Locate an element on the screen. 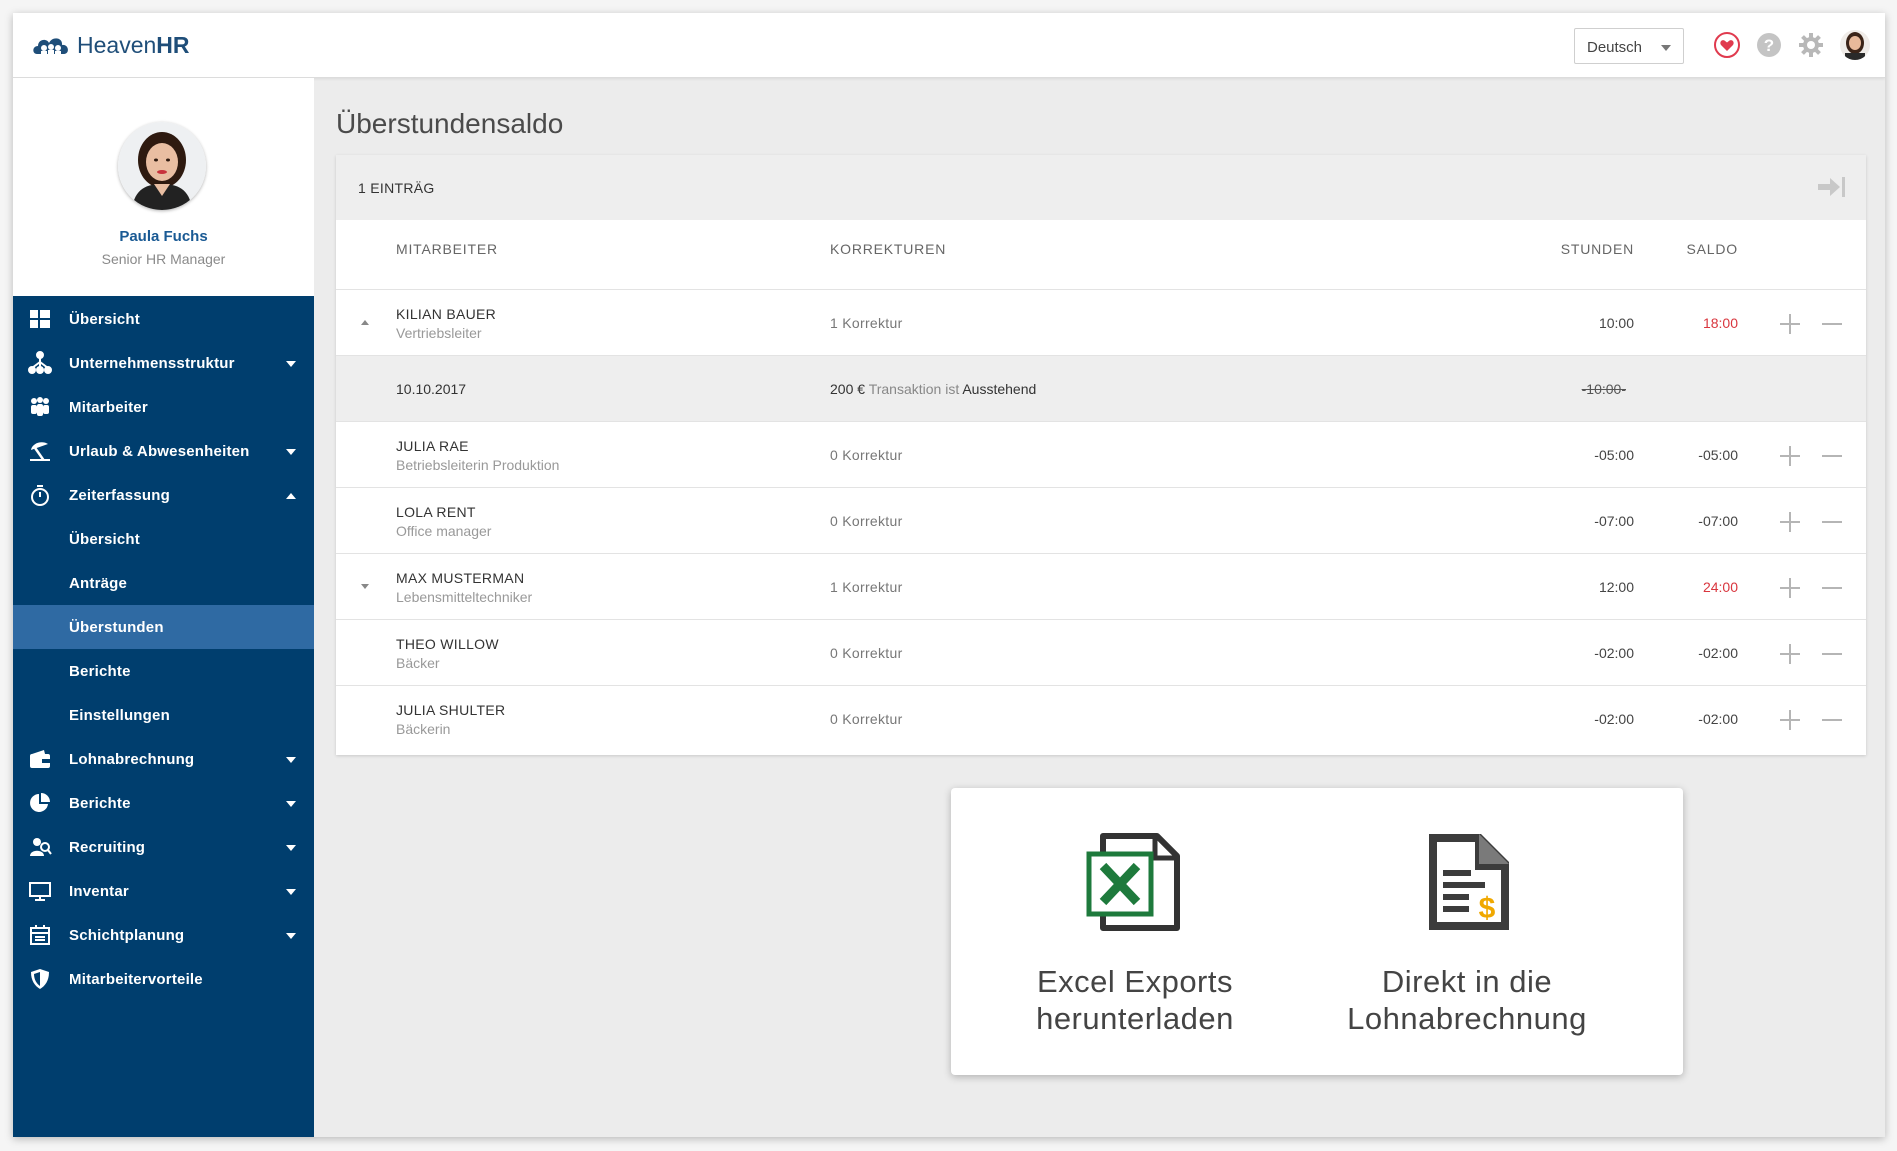 Image resolution: width=1897 pixels, height=1151 pixels. excel-export-text: Excel Exports herunterladen is located at coordinates (1135, 1000).